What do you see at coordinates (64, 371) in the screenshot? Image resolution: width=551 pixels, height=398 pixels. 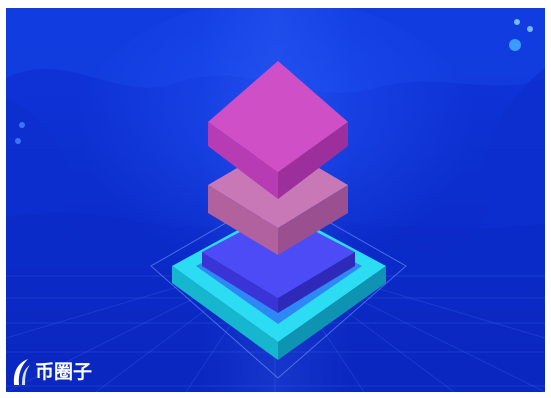 I see `watermark-text: 币圈子` at bounding box center [64, 371].